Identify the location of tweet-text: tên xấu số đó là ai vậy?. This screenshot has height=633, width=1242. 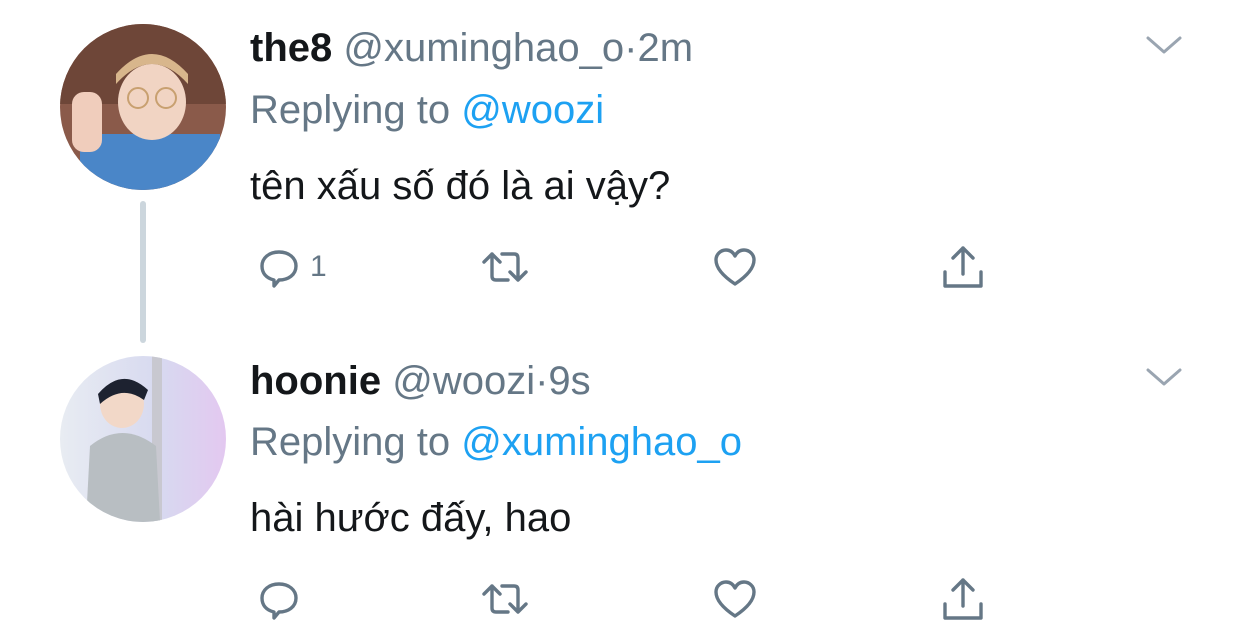
(460, 186).